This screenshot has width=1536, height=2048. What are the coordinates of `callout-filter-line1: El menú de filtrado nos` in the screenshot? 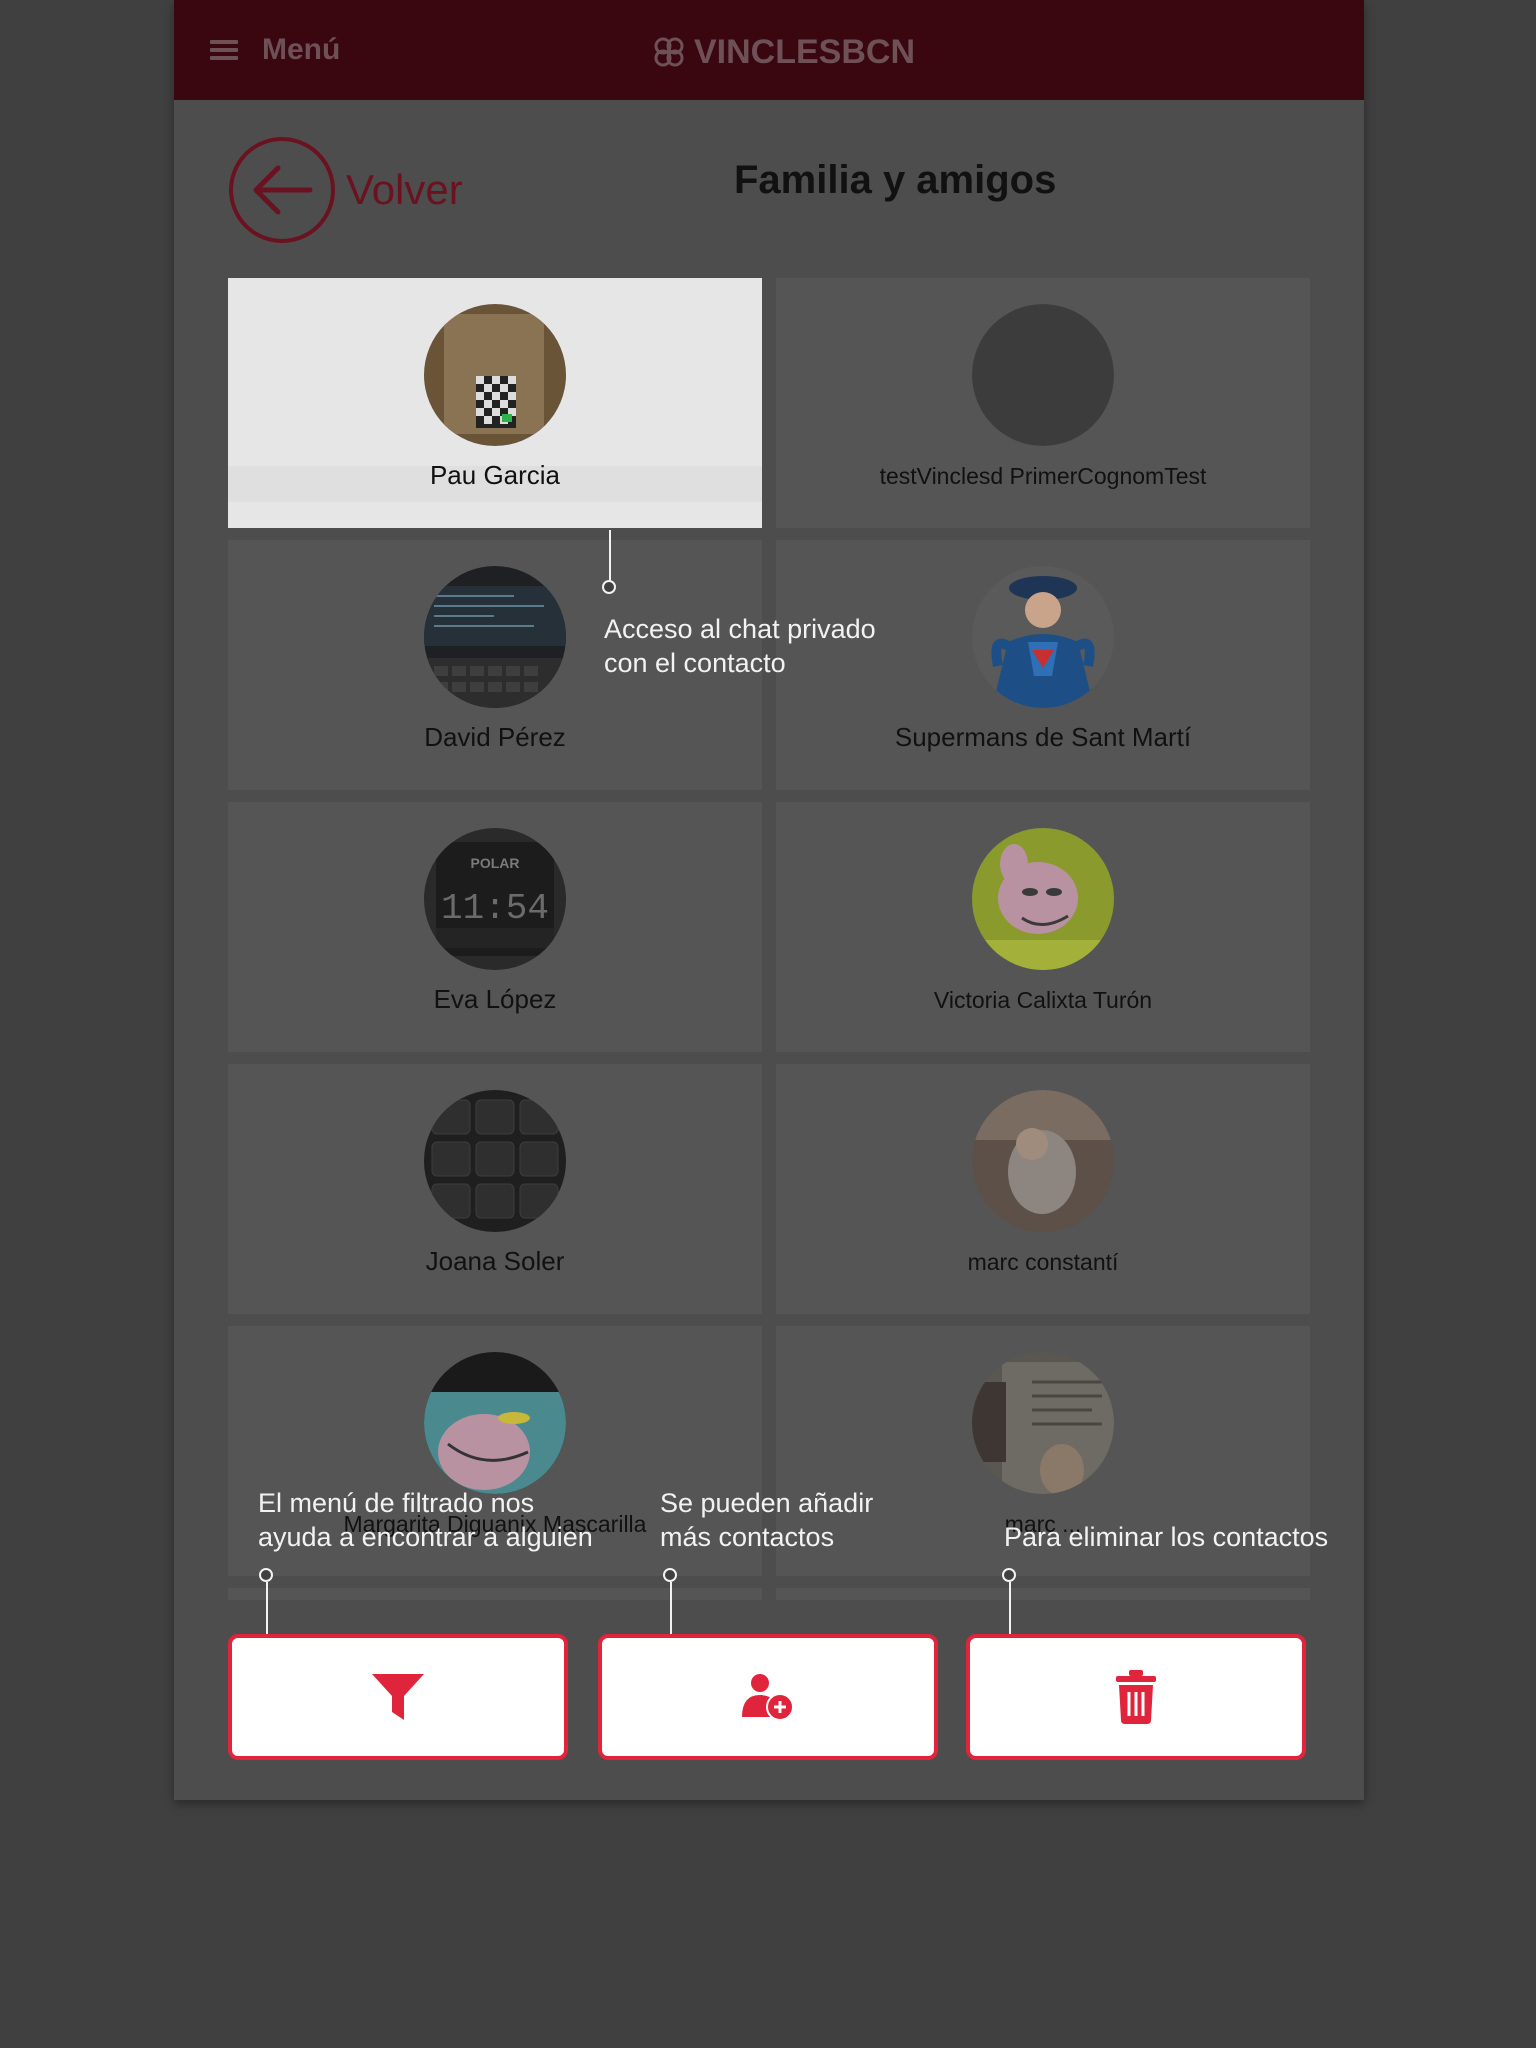 It's located at (396, 1503).